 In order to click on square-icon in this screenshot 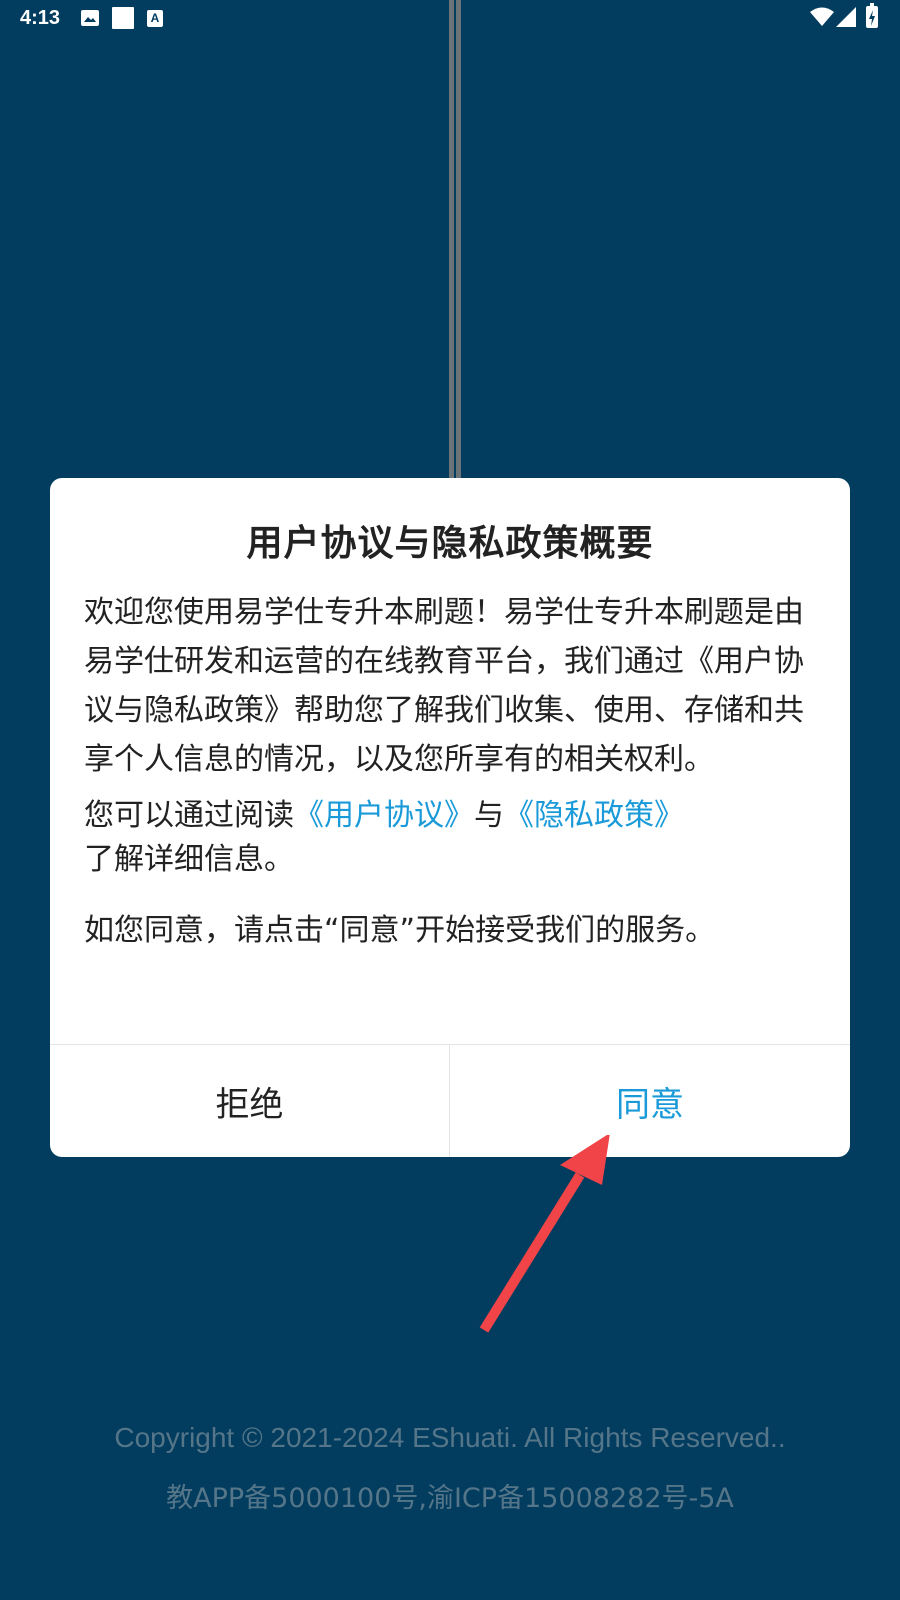, I will do `click(123, 18)`.